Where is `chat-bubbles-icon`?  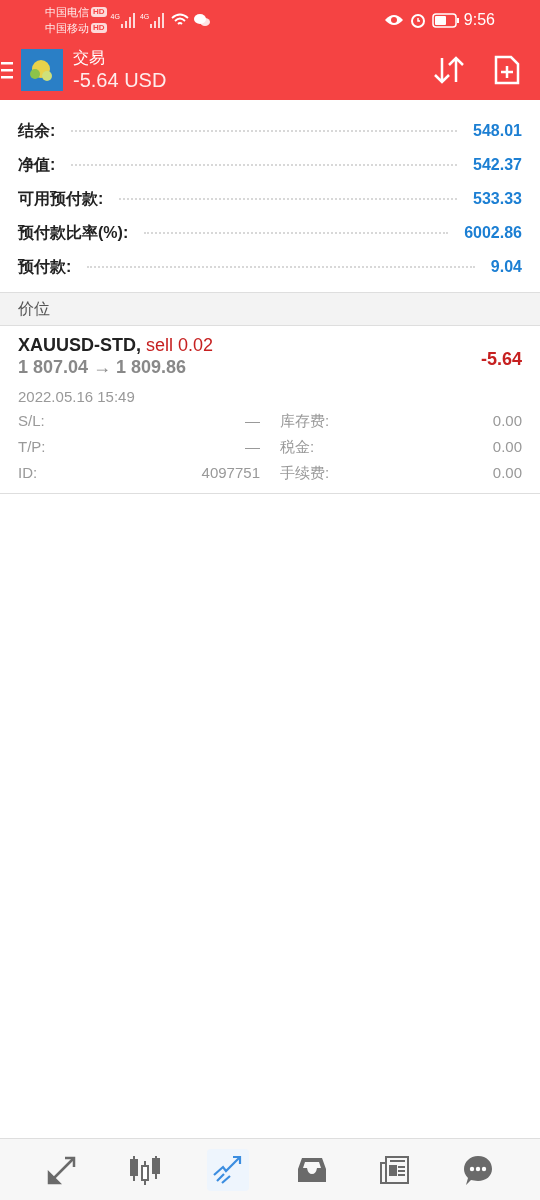 chat-bubbles-icon is located at coordinates (202, 20).